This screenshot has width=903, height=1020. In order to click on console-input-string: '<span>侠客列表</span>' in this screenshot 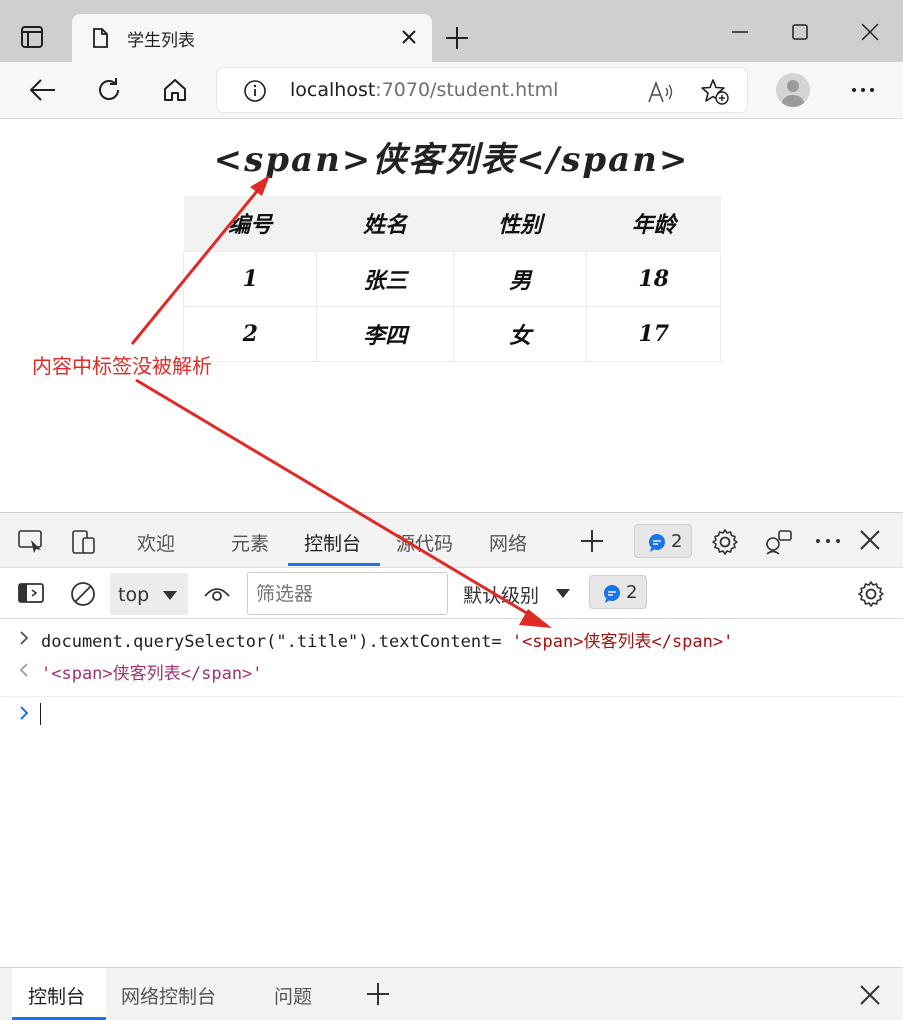, I will do `click(622, 642)`.